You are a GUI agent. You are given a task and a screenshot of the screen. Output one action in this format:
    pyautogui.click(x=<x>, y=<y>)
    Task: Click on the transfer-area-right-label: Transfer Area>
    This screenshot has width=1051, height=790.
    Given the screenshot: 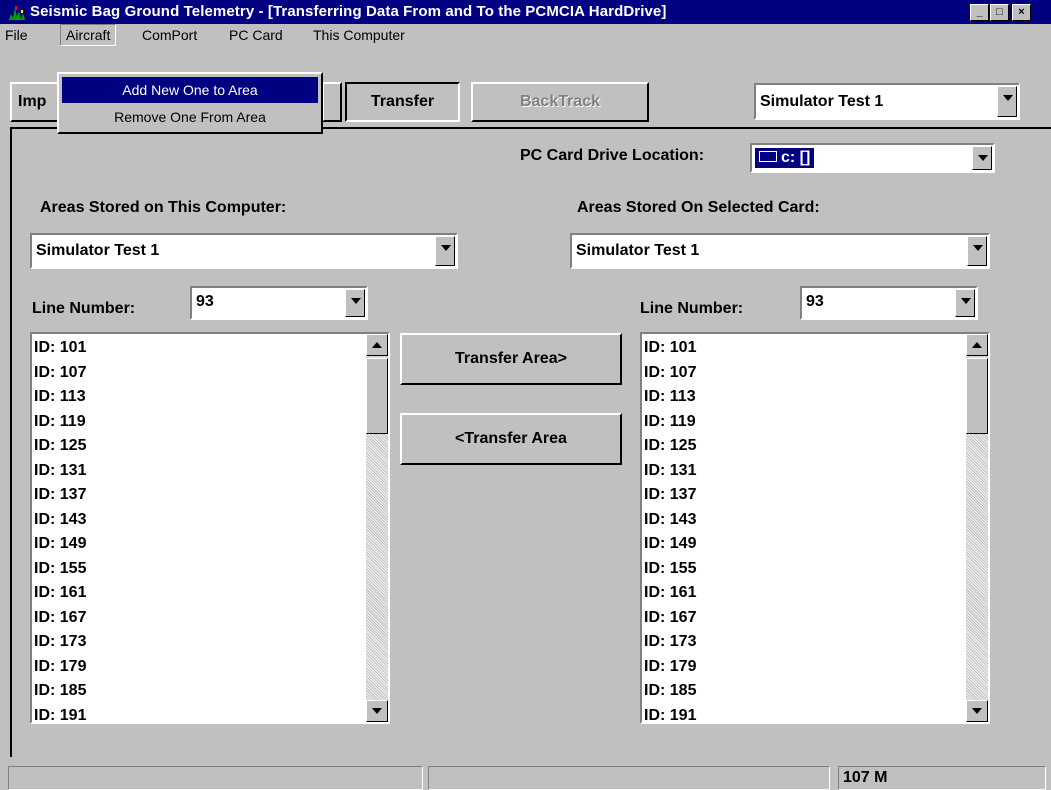 What is the action you would take?
    pyautogui.click(x=511, y=358)
    